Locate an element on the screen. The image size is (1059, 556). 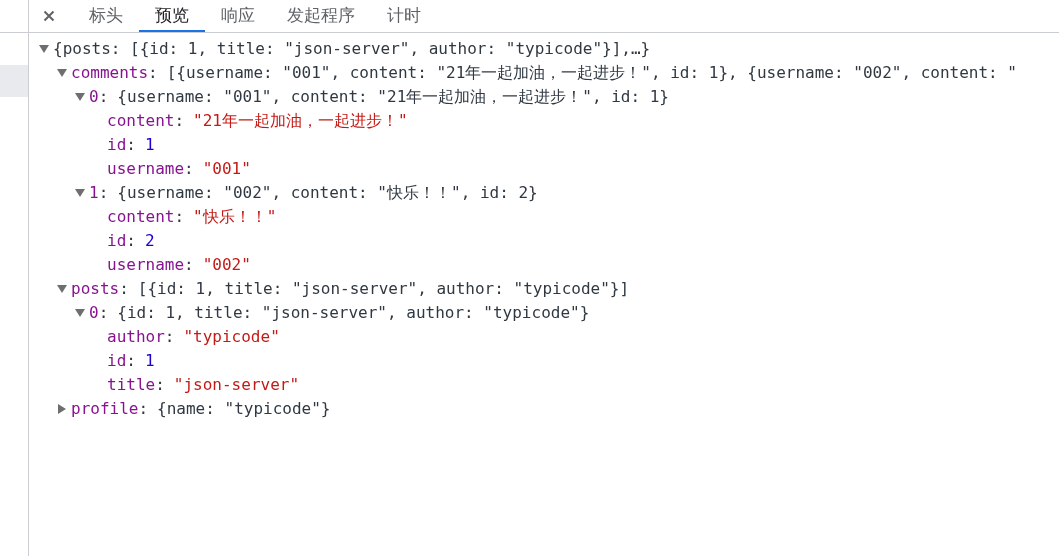
object-preview: [{id: 1, title: "json-server", author: "typicode"}] is located at coordinates (383, 289).